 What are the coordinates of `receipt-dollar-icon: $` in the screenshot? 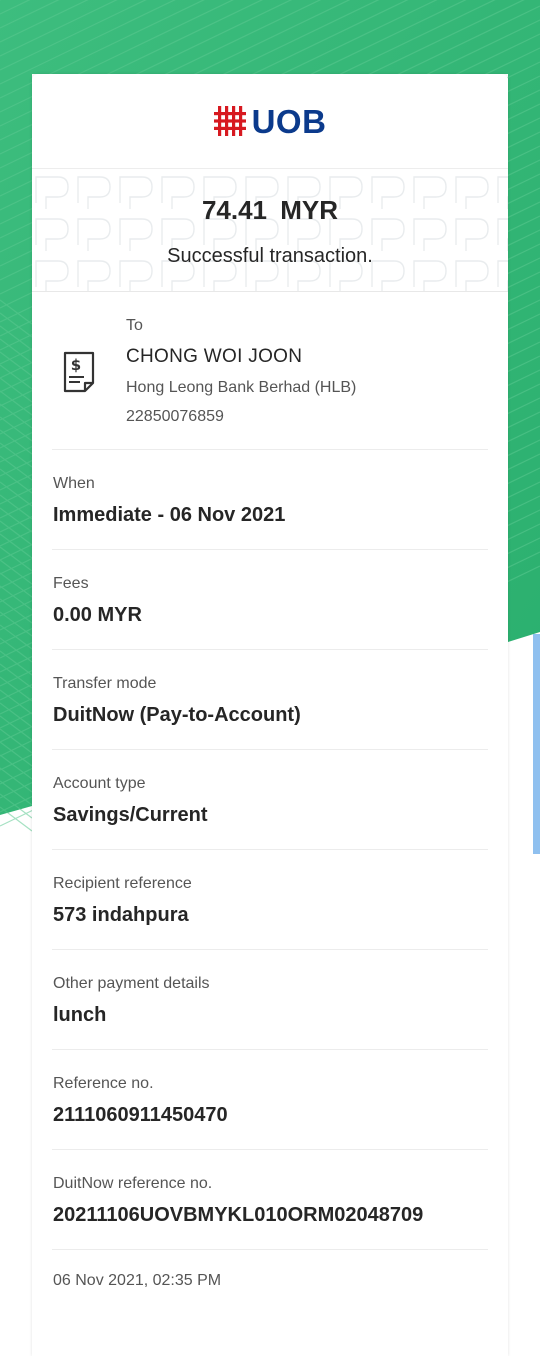 It's located at (79, 372).